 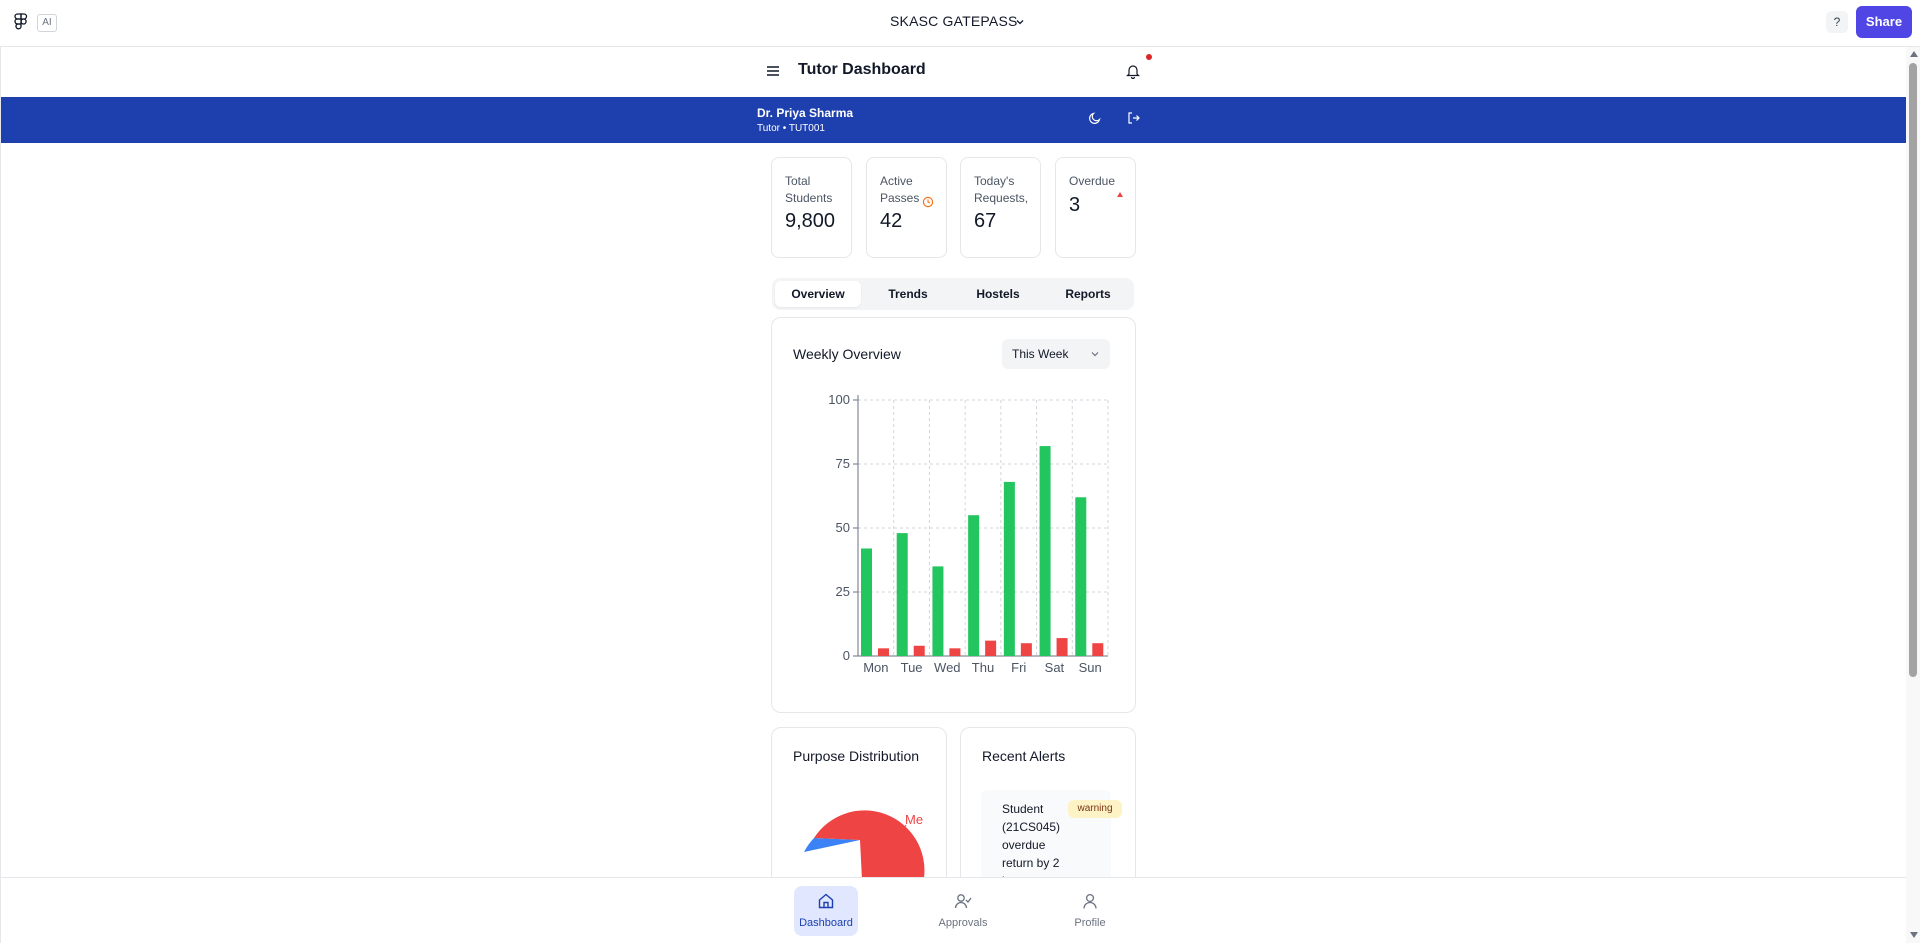 What do you see at coordinates (912, 667) in the screenshot?
I see `x-tick-label: Tue` at bounding box center [912, 667].